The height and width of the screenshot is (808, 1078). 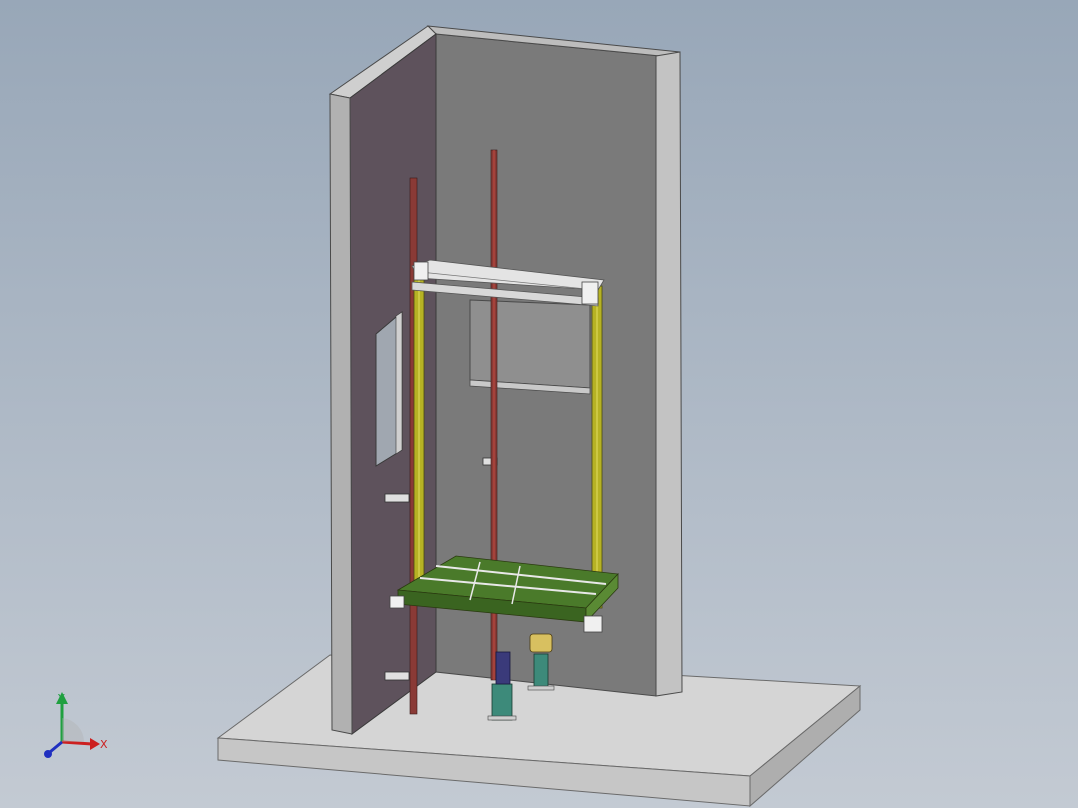 I want to click on buffer-right-plate, so click(x=541, y=688).